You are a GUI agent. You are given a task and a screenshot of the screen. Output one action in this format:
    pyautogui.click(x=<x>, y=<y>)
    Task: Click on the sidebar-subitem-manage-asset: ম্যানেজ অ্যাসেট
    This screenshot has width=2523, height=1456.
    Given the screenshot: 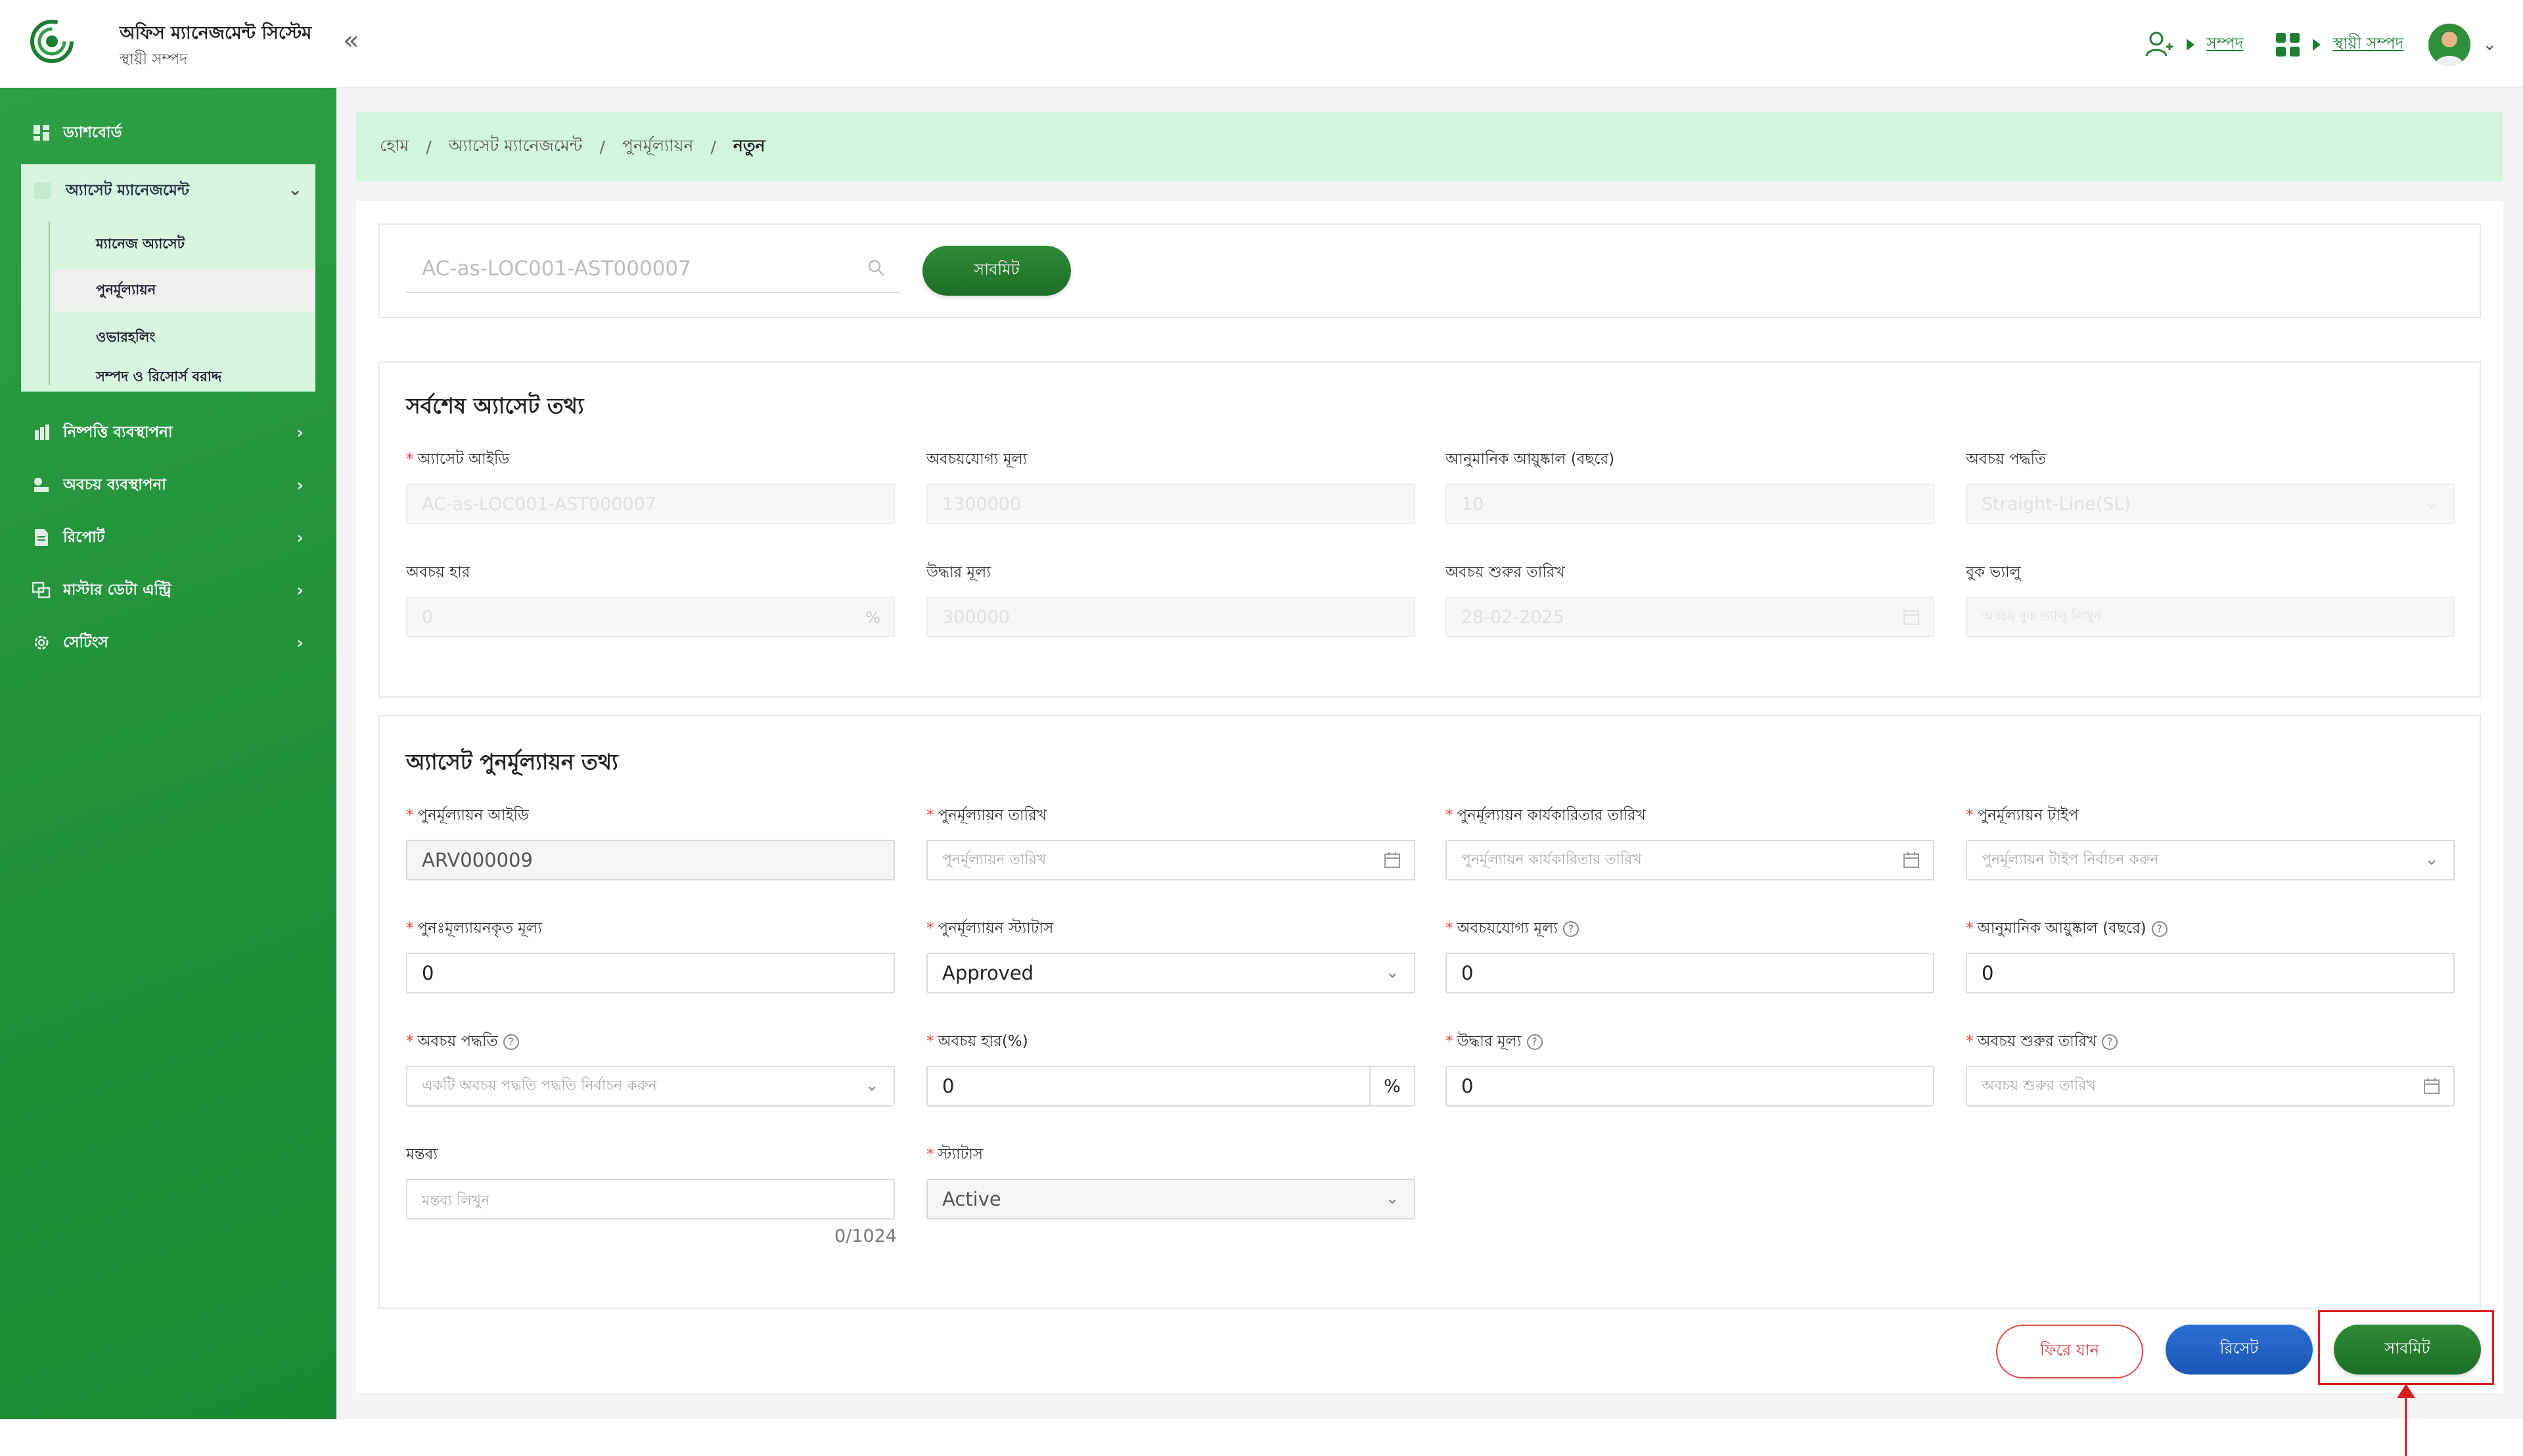 What is the action you would take?
    pyautogui.click(x=184, y=244)
    